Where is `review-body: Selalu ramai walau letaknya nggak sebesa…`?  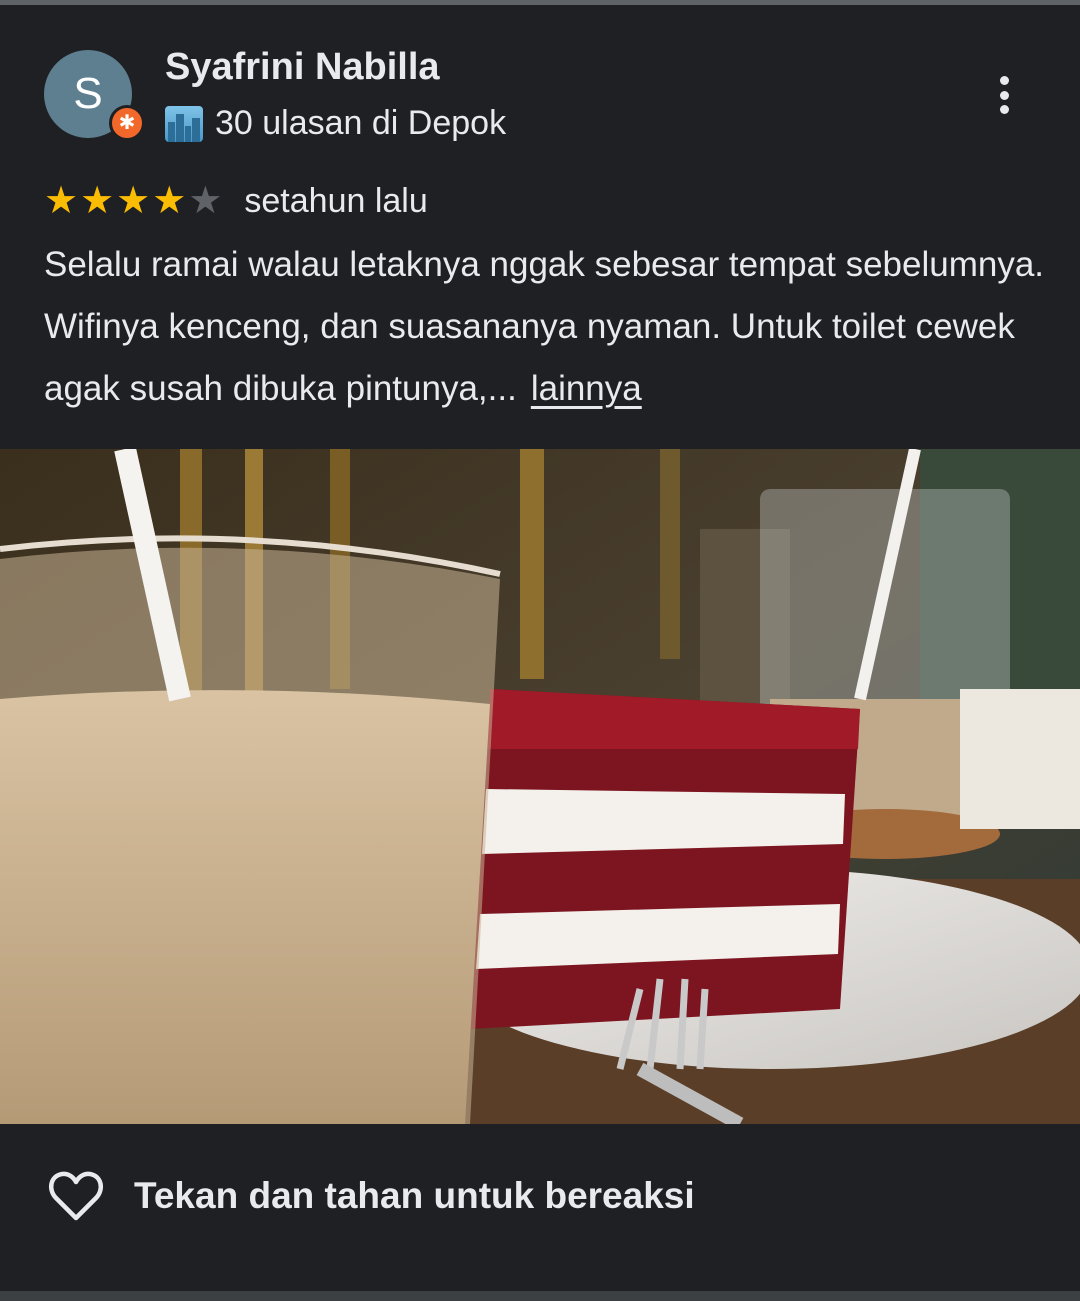
review-body: Selalu ramai walau letaknya nggak sebesa… is located at coordinates (544, 327).